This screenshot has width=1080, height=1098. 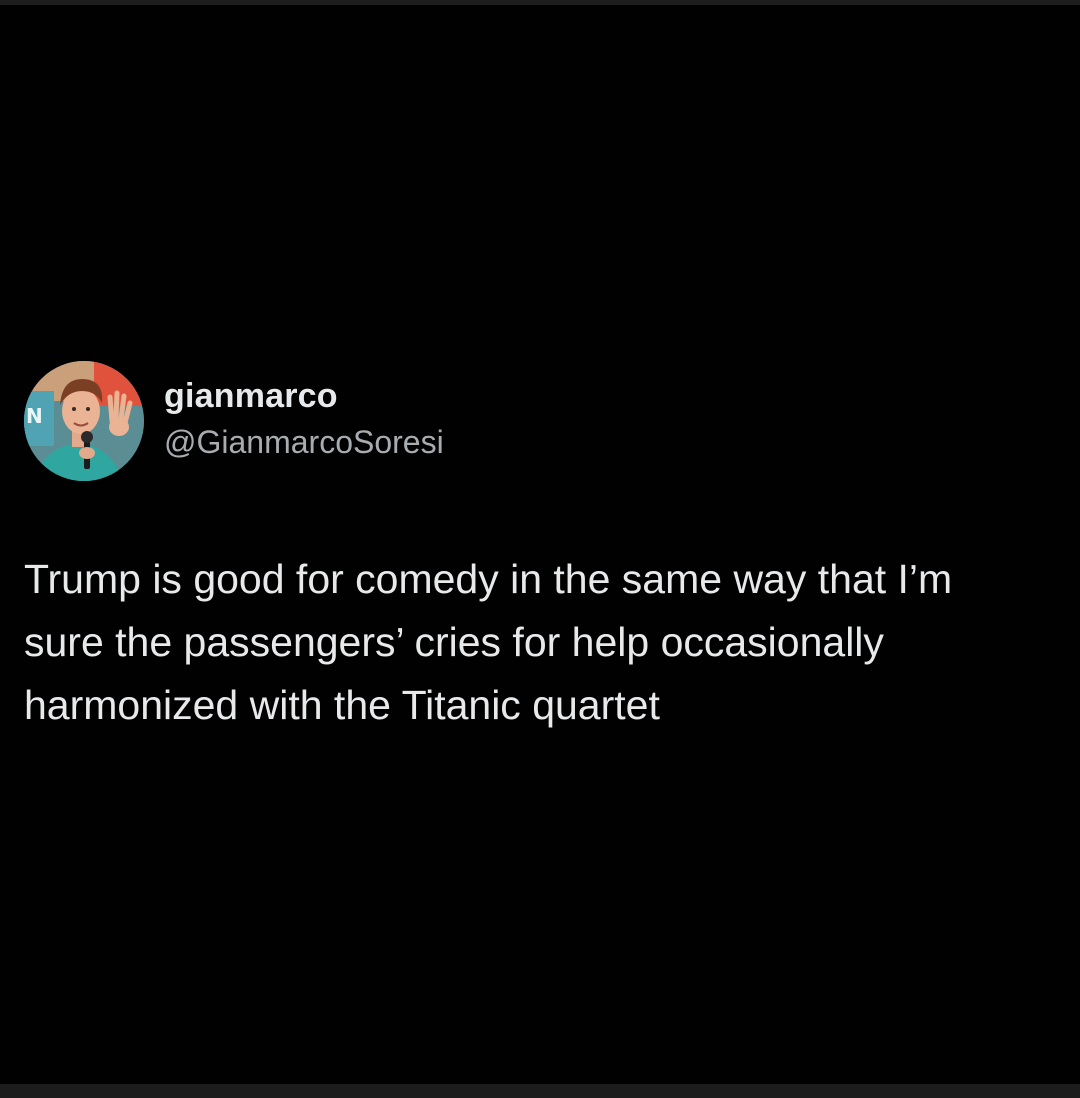 I want to click on author-handle: @GianmarcoSoresi, so click(x=304, y=442).